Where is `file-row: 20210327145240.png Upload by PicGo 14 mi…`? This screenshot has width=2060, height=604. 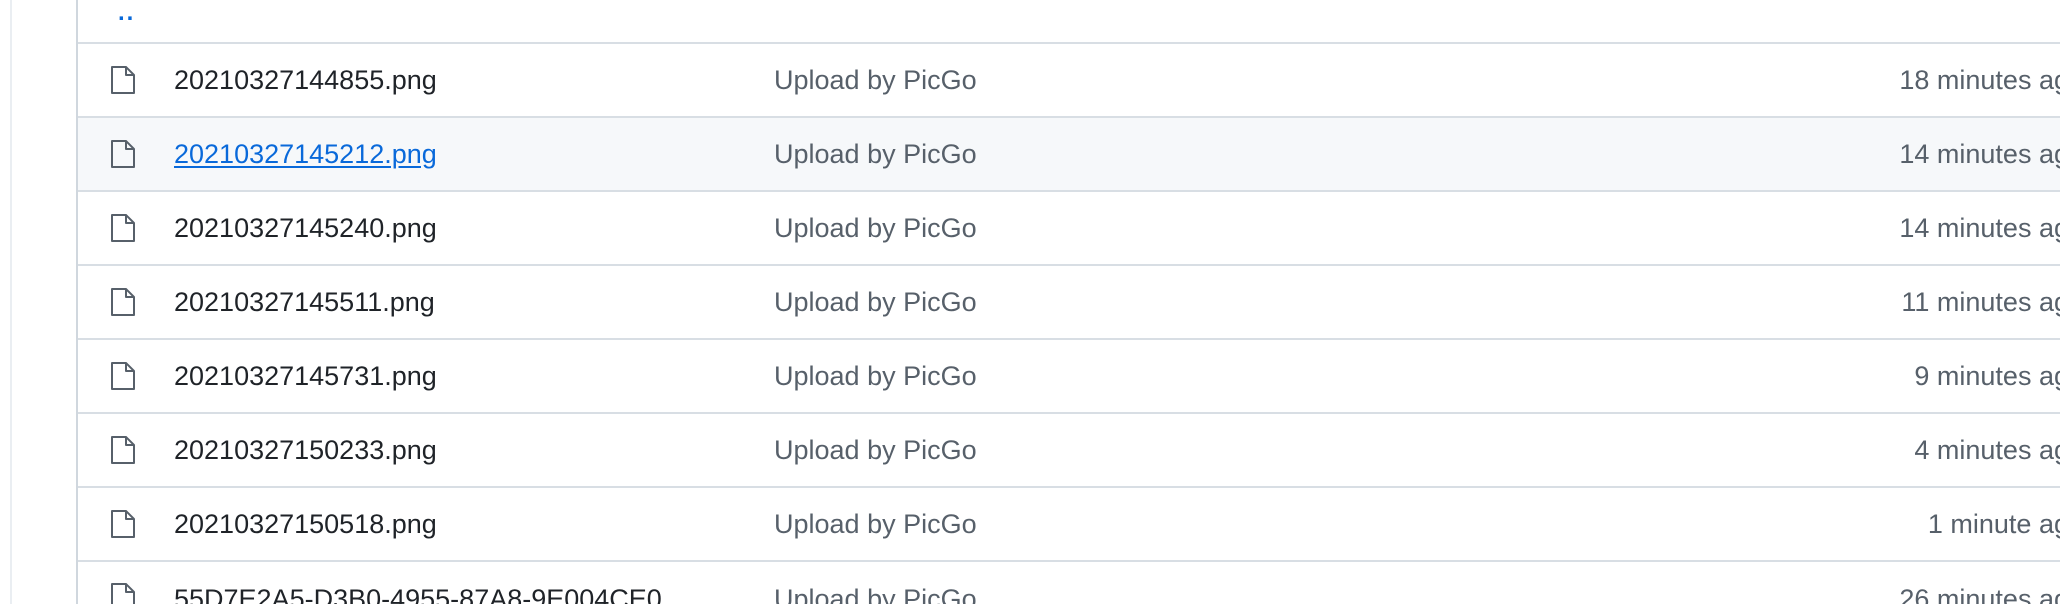 file-row: 20210327145240.png Upload by PicGo 14 mi… is located at coordinates (1069, 229).